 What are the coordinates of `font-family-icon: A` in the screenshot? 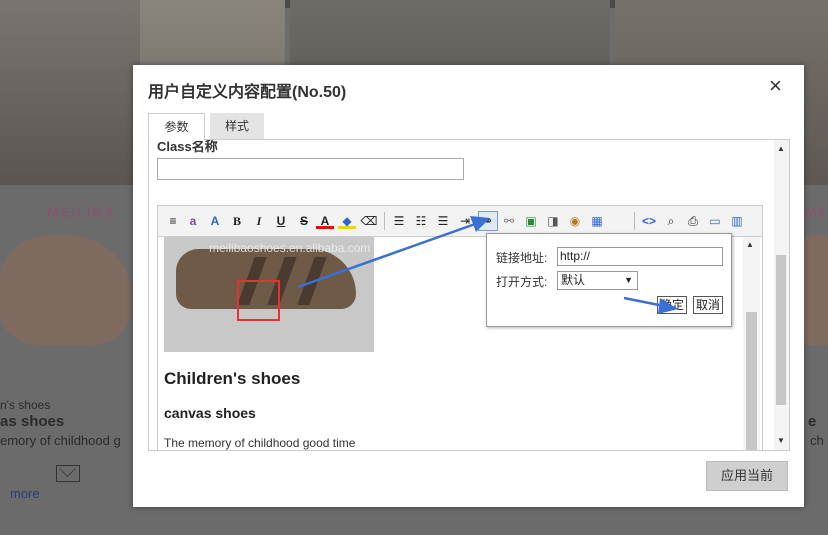 It's located at (215, 221).